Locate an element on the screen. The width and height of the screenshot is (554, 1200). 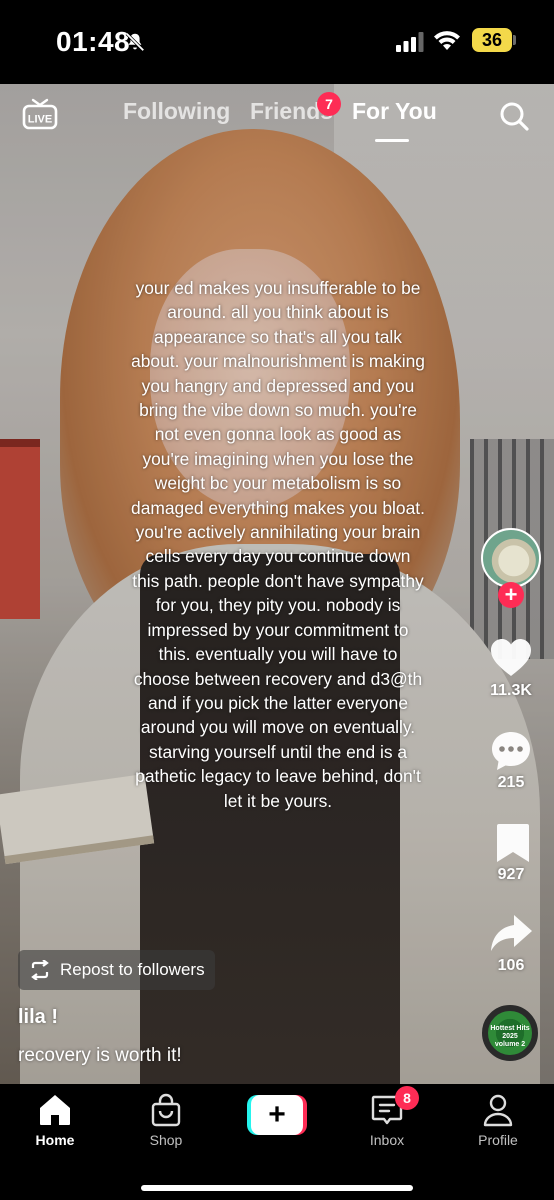
create-plus-icon: + is located at coordinates (277, 1115).